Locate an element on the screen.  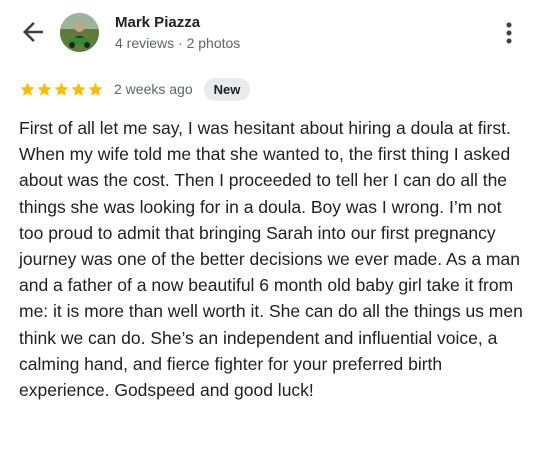
avatar is located at coordinates (79, 32).